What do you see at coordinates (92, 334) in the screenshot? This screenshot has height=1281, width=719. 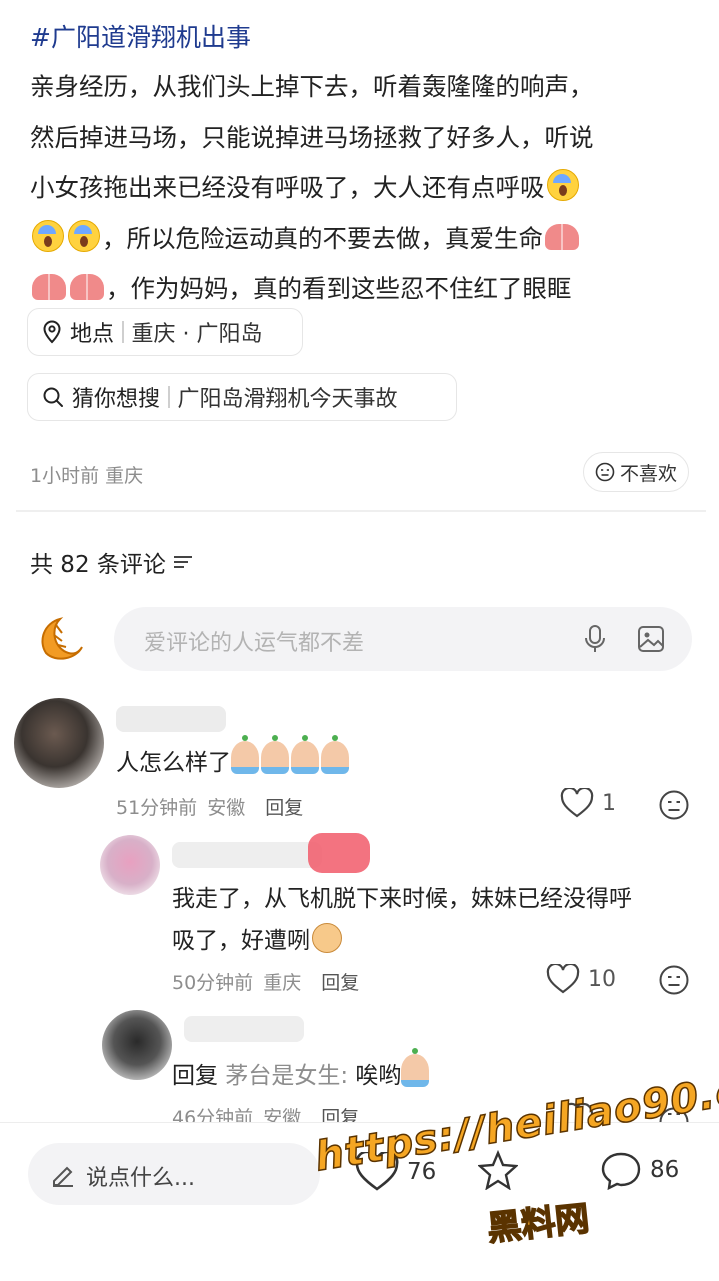 I see `location-label: 地点` at bounding box center [92, 334].